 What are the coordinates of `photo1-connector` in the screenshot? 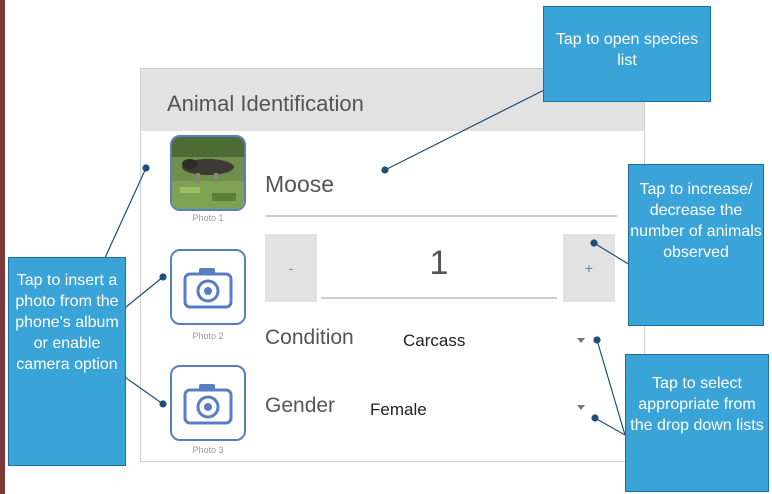 It's located at (125, 214).